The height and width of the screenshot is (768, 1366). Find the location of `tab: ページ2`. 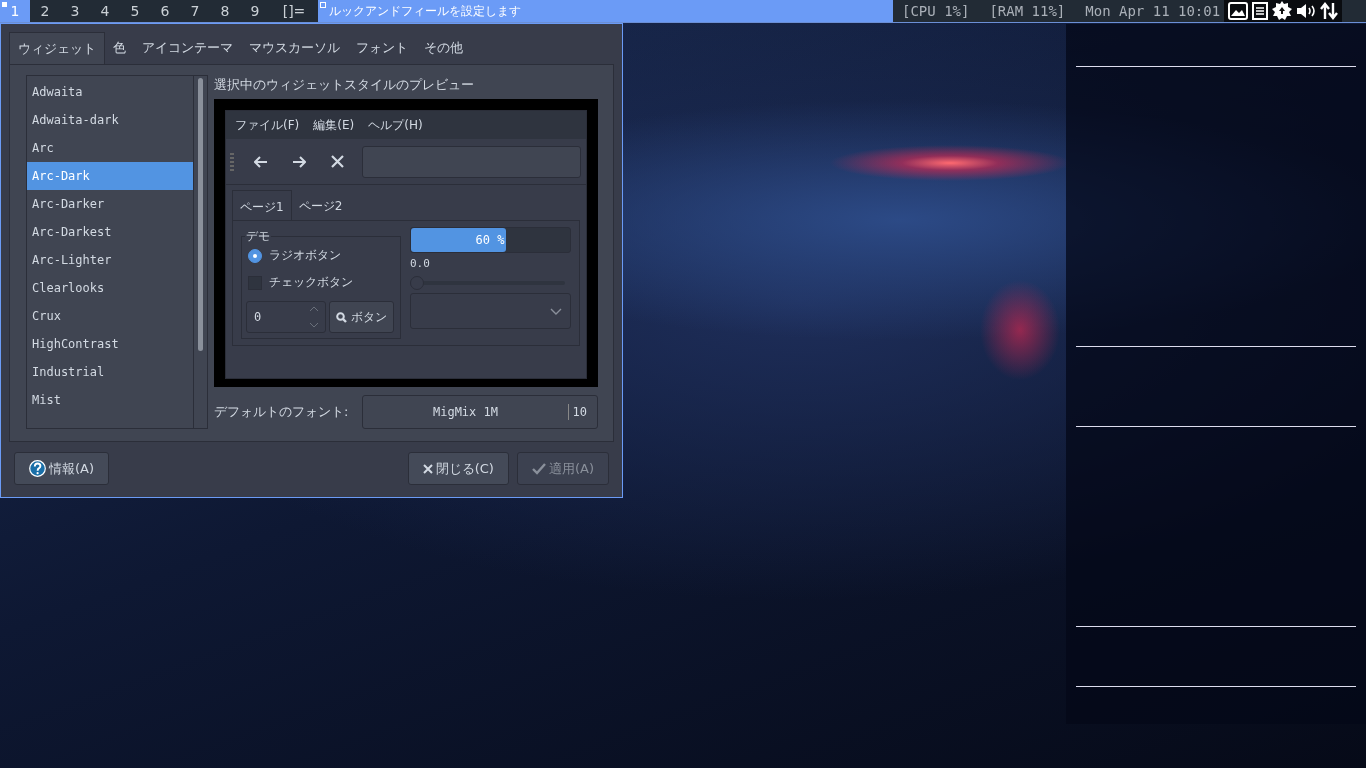

tab: ページ2 is located at coordinates (320, 205).